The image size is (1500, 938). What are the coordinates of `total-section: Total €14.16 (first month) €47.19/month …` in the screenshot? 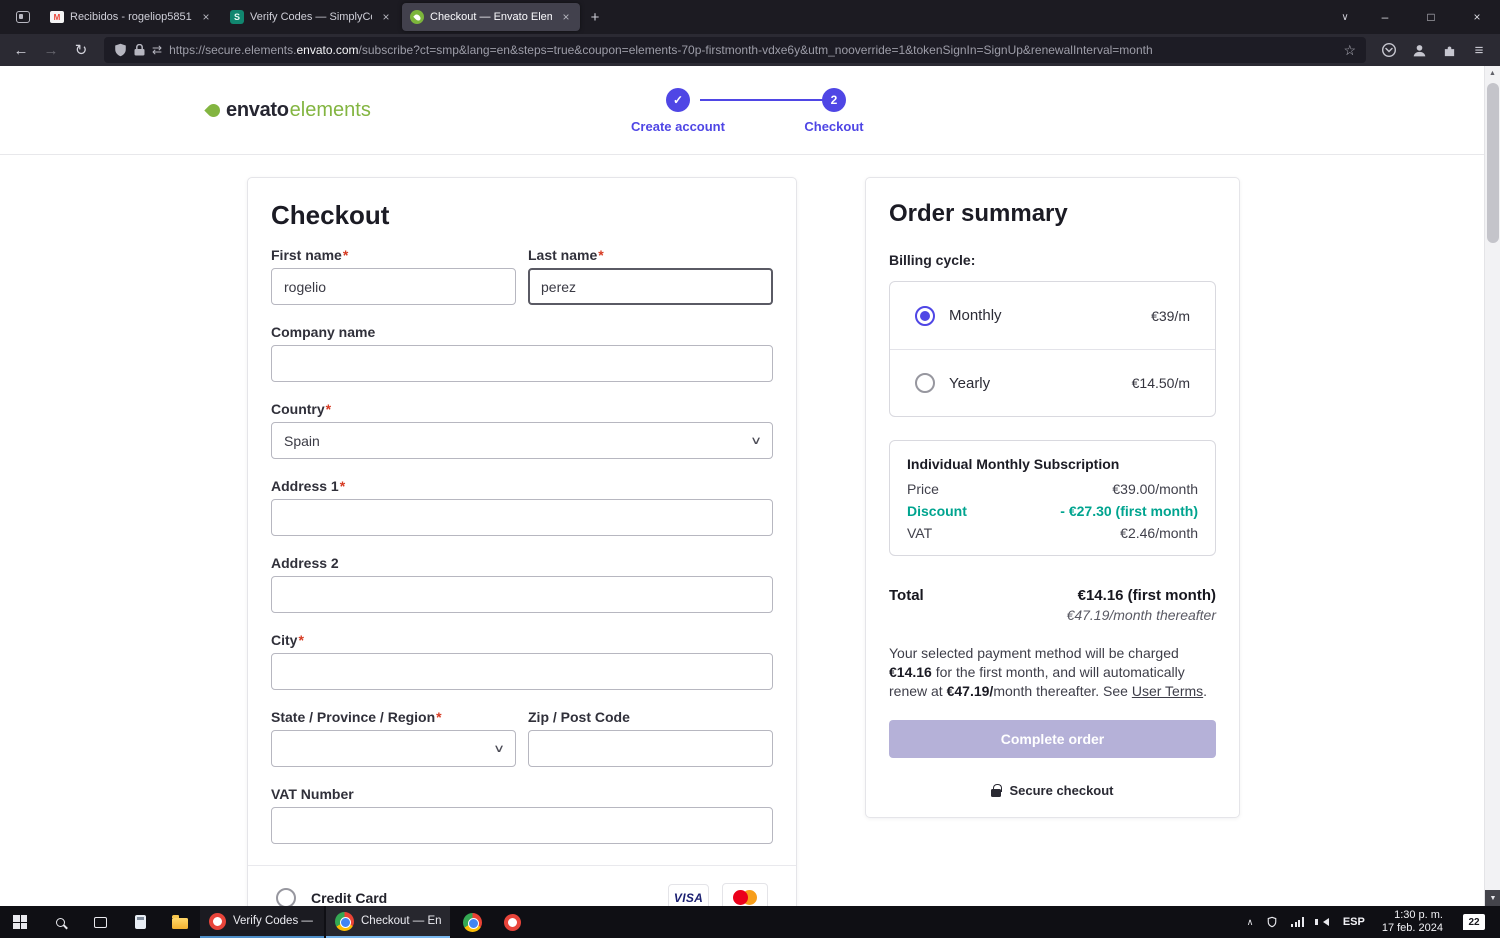 It's located at (1052, 605).